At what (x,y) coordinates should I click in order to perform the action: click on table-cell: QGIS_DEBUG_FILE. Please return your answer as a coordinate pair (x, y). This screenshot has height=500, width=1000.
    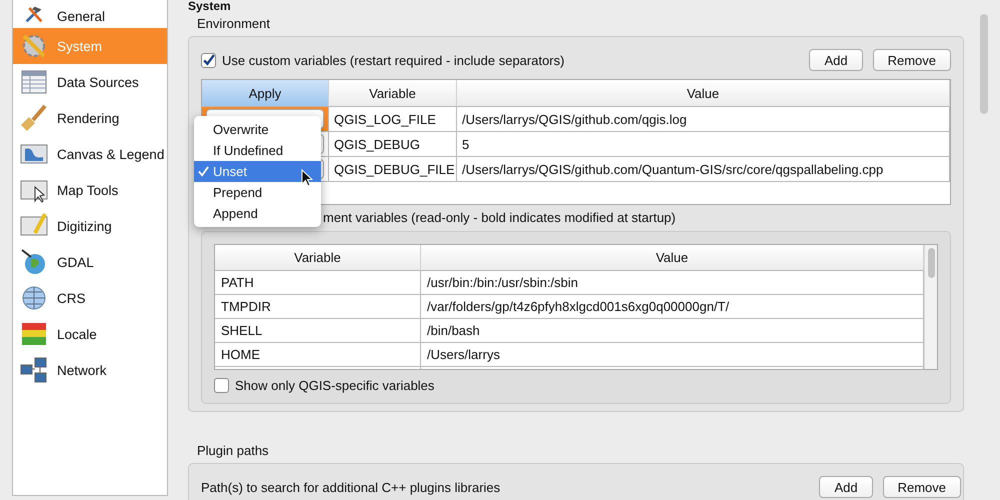
    Looking at the image, I should click on (393, 169).